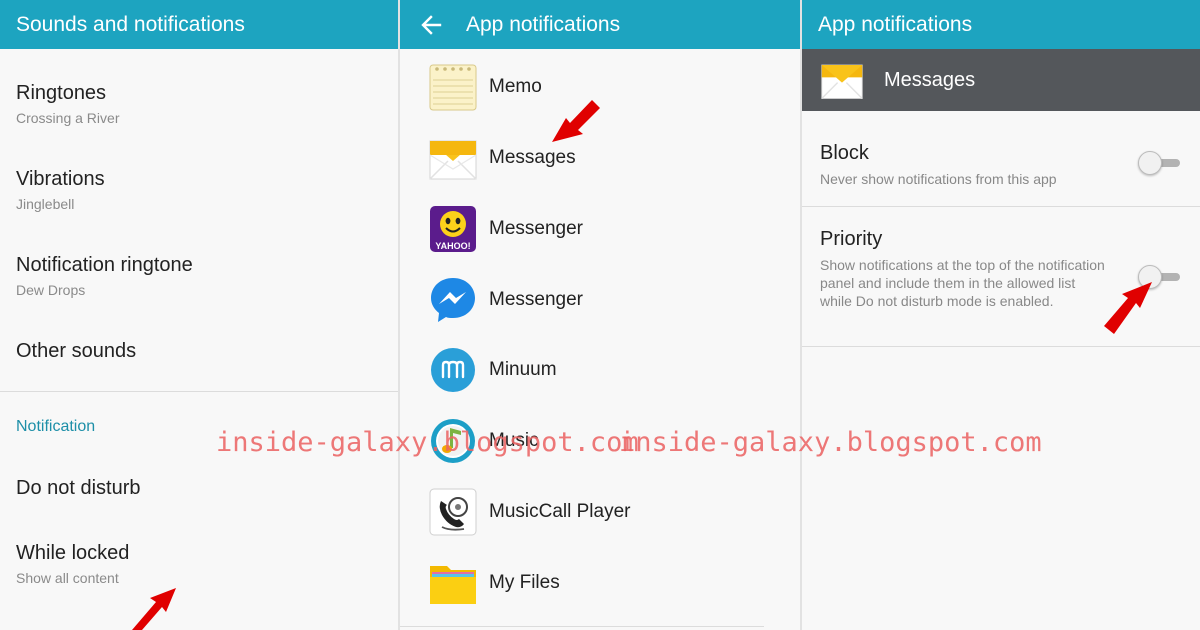 This screenshot has height=630, width=1200. Describe the element at coordinates (560, 511) in the screenshot. I see `app-name: MusicCall Player` at that location.